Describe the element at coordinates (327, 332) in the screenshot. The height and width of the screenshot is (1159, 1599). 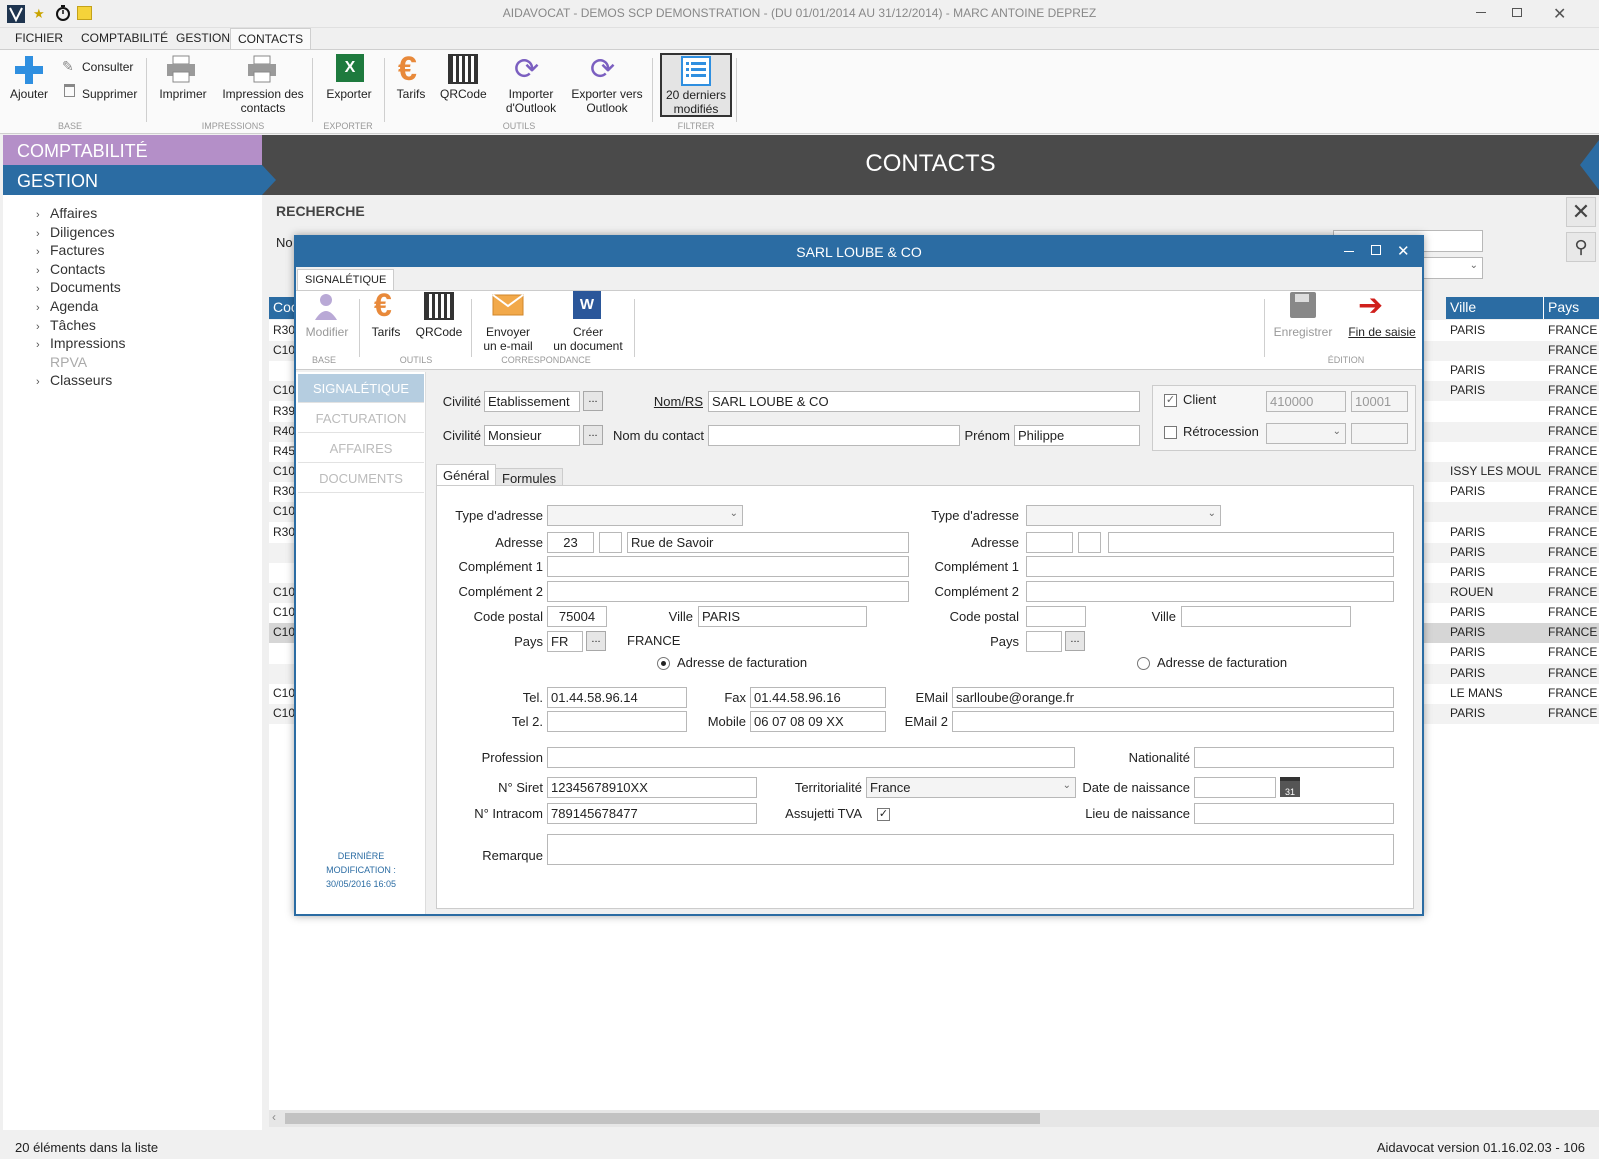
I see `modifier-button: Modifier` at that location.